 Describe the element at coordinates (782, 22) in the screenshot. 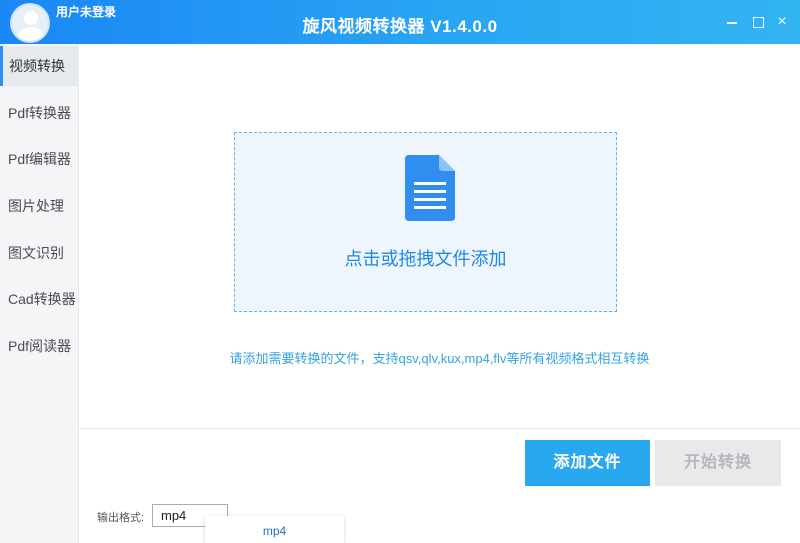

I see `close-icon: ×` at that location.